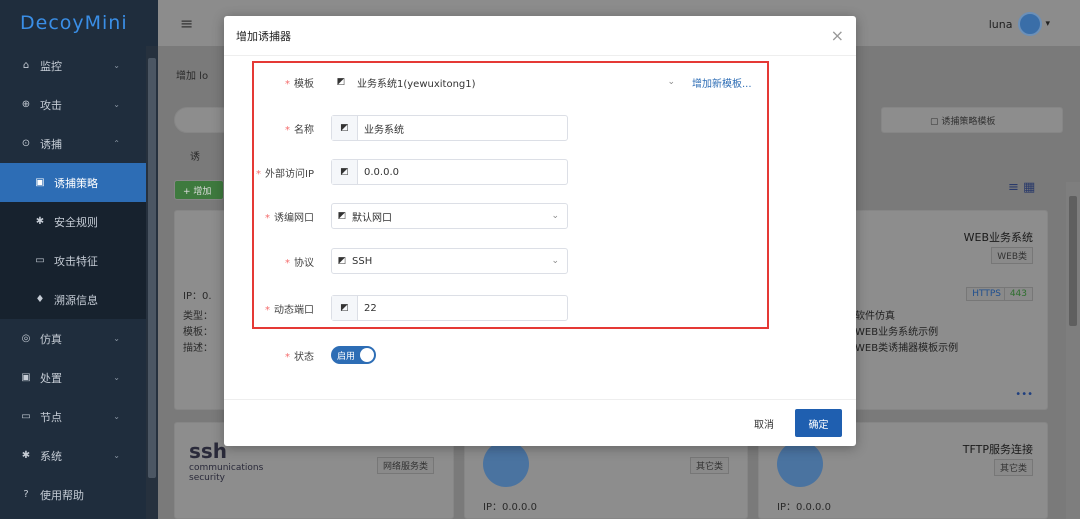 Image resolution: width=1080 pixels, height=519 pixels. What do you see at coordinates (1012, 255) in the screenshot?
I see `category-tag: WEB类` at bounding box center [1012, 255].